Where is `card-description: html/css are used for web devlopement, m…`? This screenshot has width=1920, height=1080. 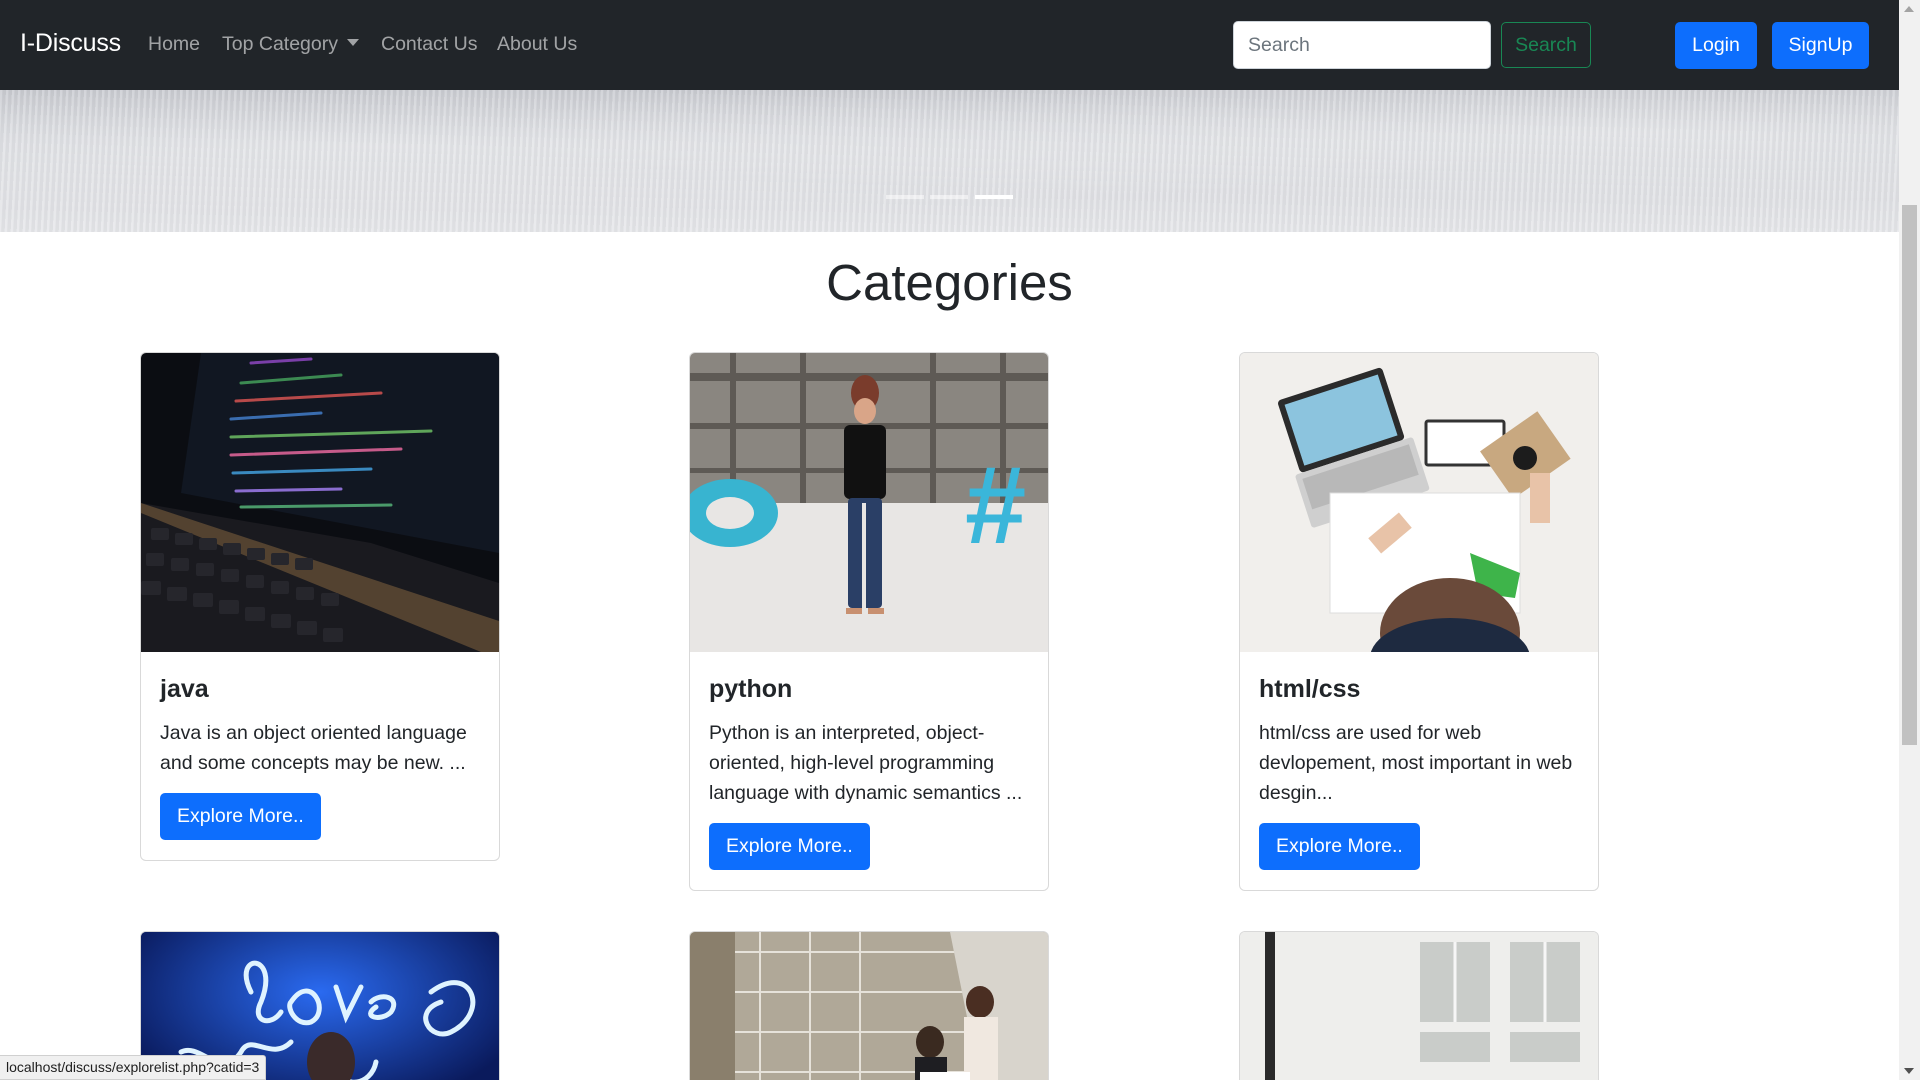 card-description: html/css are used for web devlopement, m… is located at coordinates (1416, 763).